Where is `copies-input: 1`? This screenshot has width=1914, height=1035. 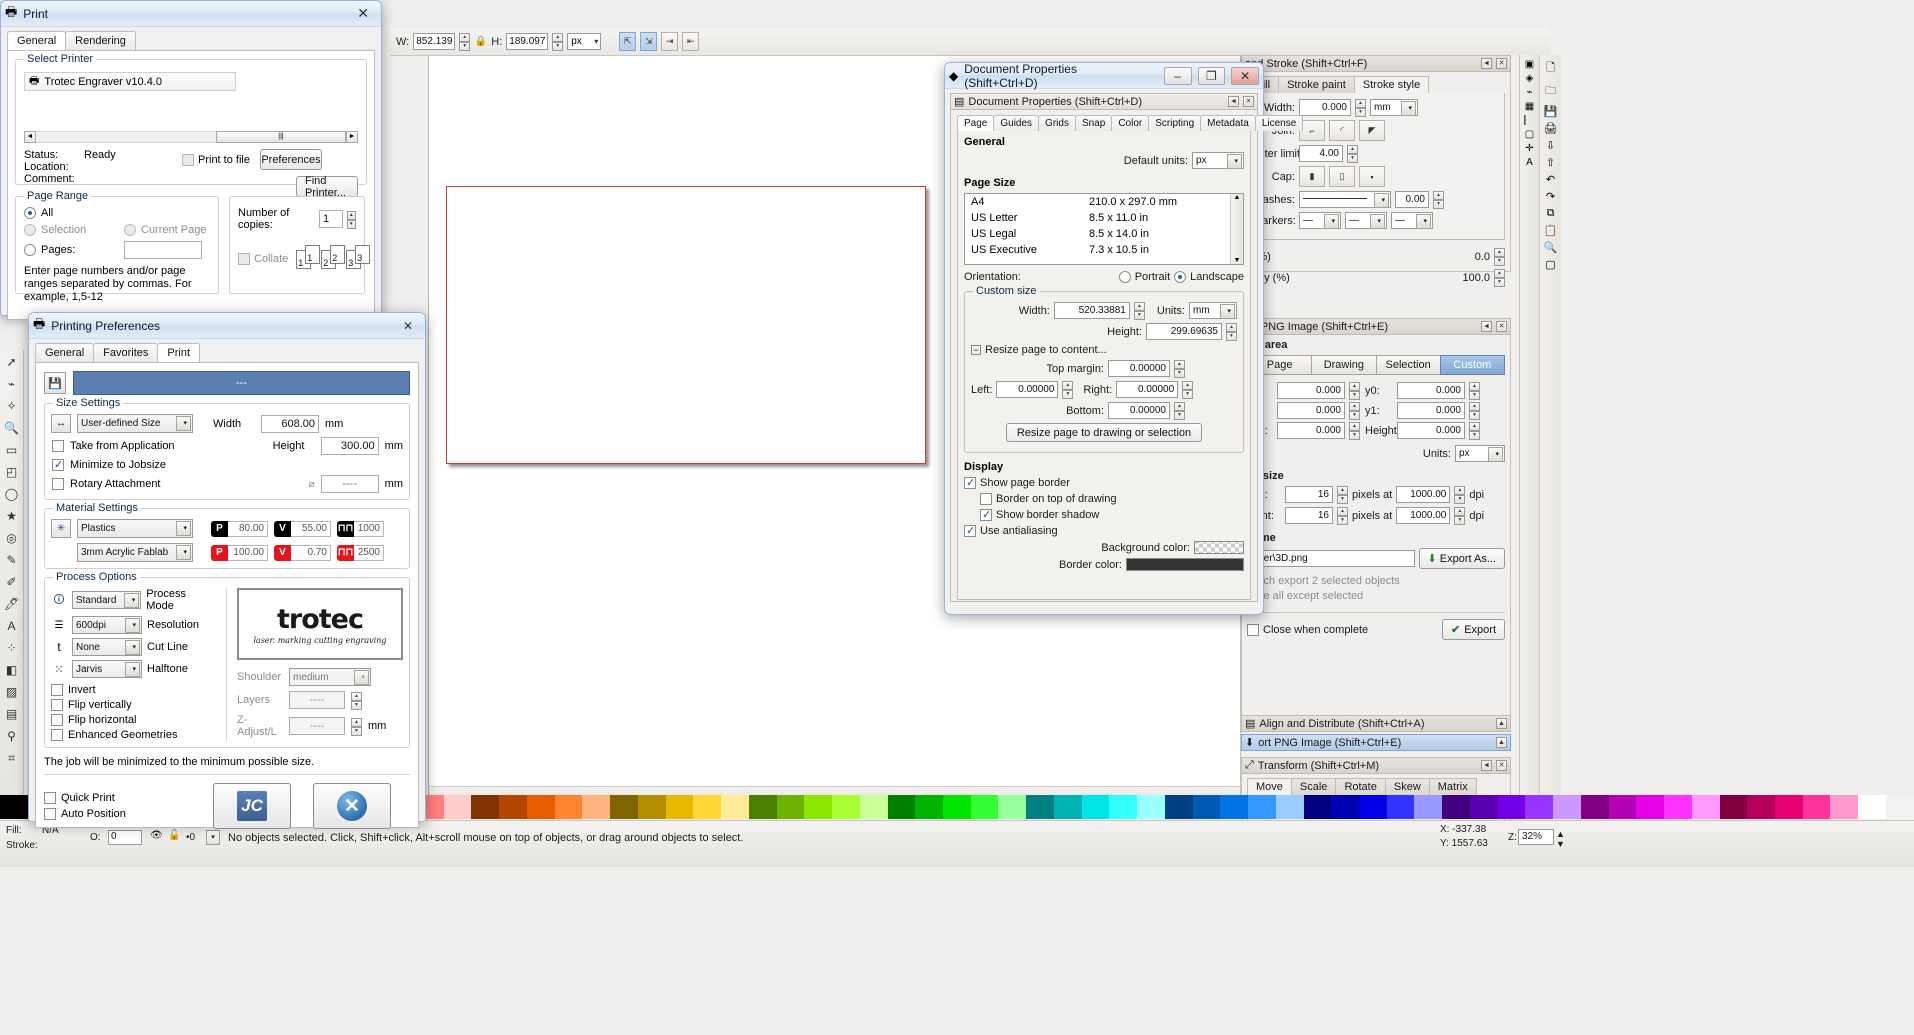
copies-input: 1 is located at coordinates (330, 219).